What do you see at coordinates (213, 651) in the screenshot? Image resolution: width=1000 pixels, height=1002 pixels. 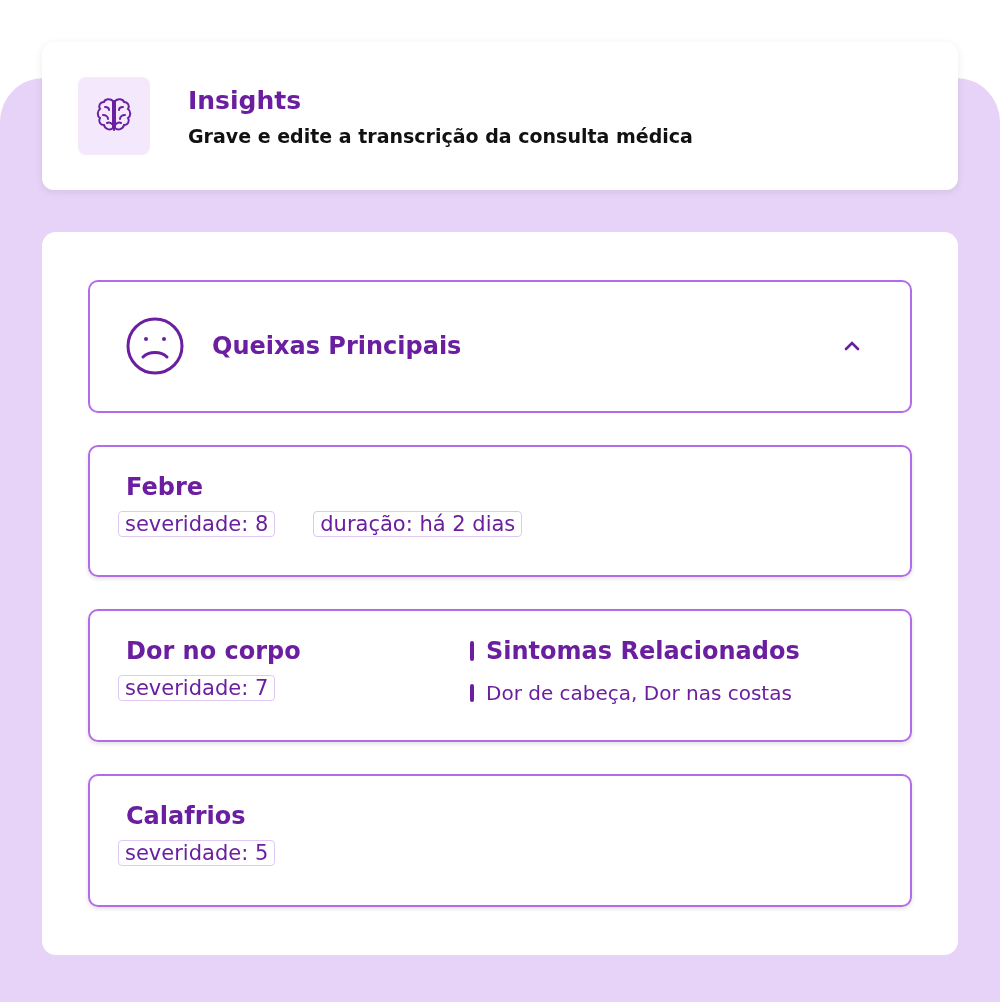 I see `complaint-name: Dor no corpo` at bounding box center [213, 651].